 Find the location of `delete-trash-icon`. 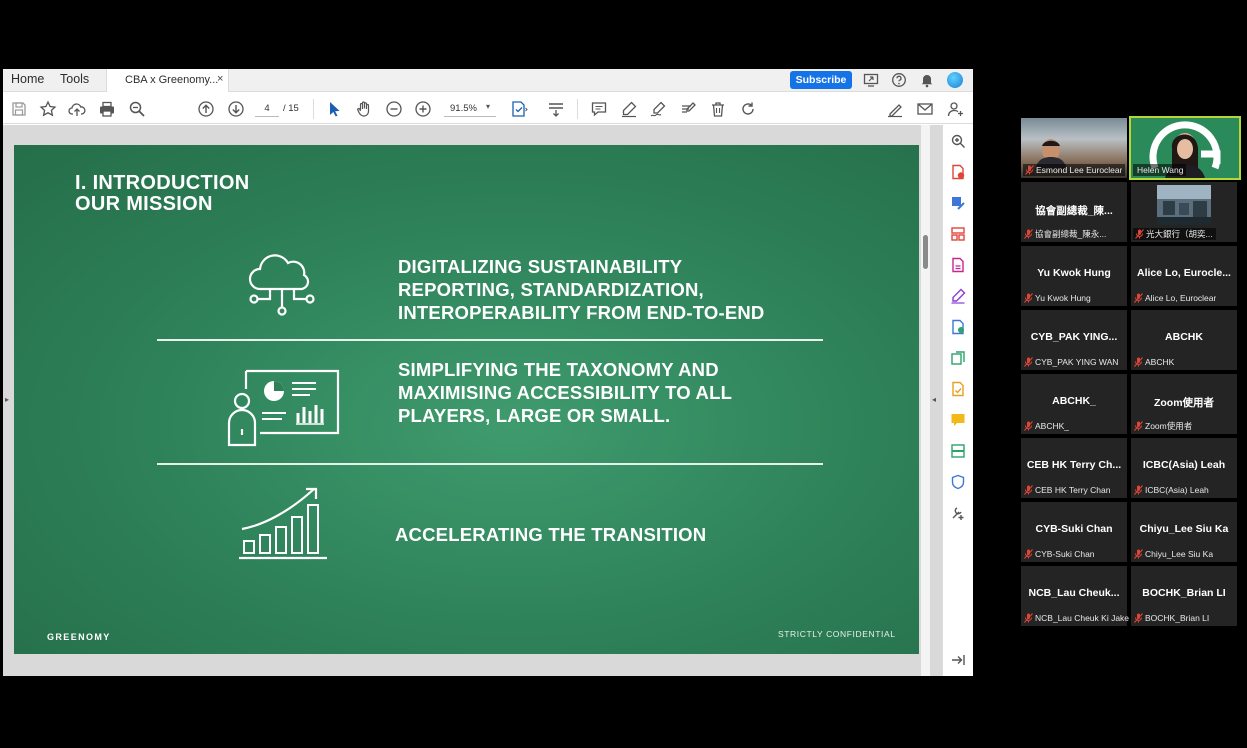

delete-trash-icon is located at coordinates (718, 109).